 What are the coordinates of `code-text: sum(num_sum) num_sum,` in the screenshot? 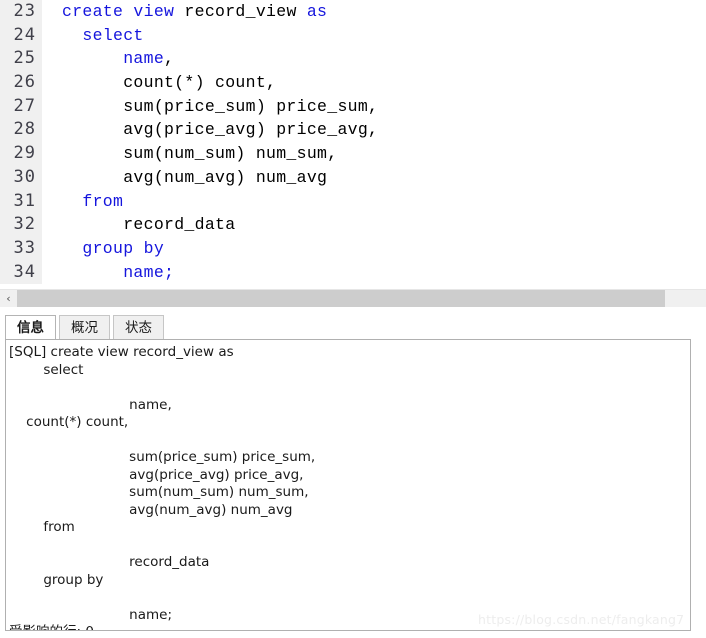 It's located at (379, 154).